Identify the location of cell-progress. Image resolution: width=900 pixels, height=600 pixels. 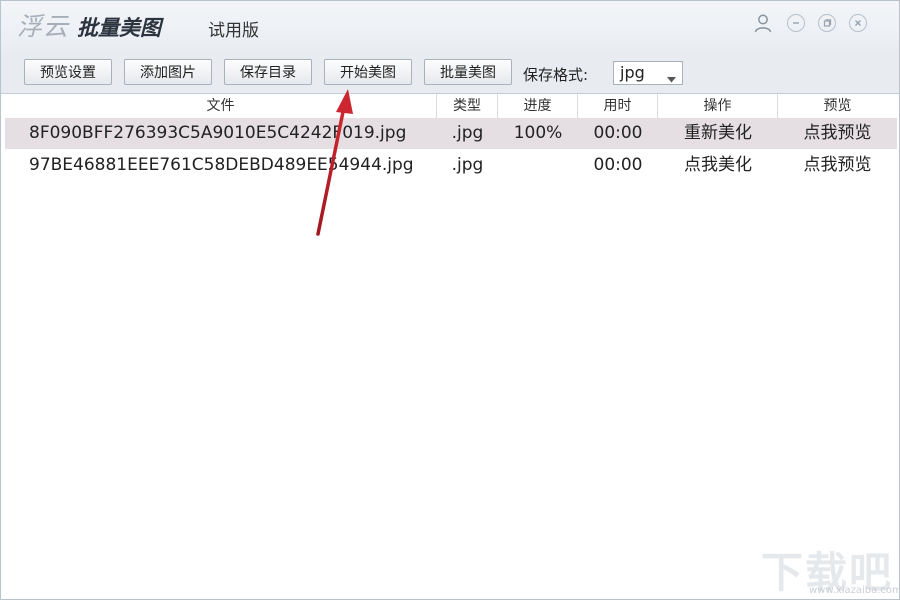
(538, 165).